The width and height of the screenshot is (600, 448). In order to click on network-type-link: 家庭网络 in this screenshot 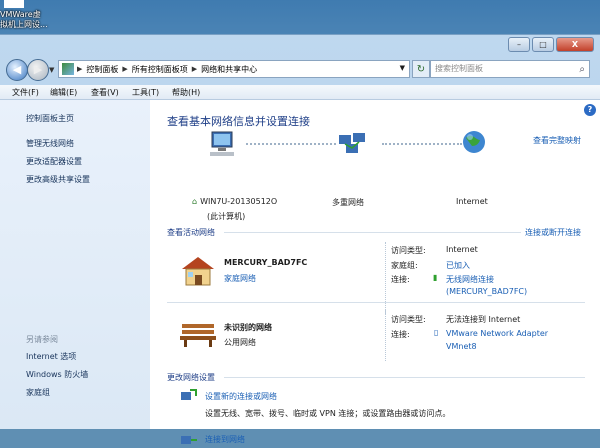, I will do `click(240, 278)`.